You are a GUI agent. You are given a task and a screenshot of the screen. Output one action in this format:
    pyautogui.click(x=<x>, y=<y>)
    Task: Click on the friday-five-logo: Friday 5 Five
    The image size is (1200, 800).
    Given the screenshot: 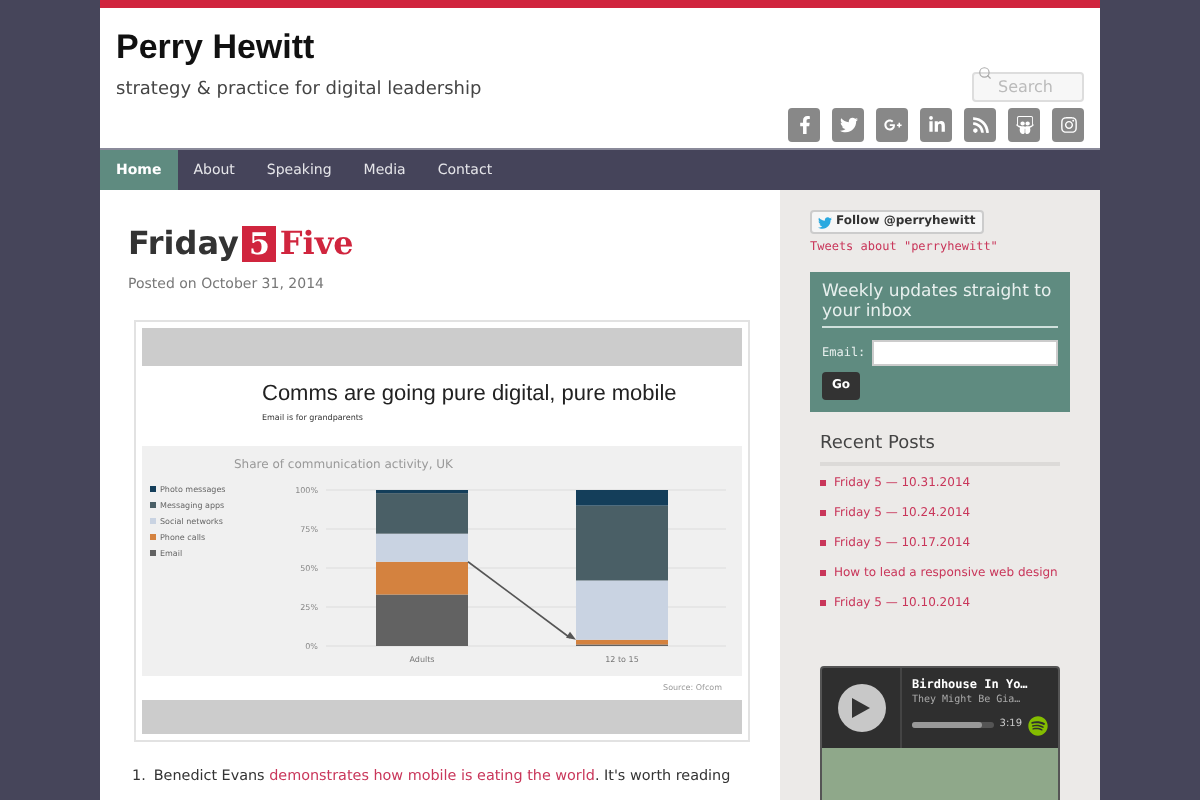 What is the action you would take?
    pyautogui.click(x=242, y=244)
    